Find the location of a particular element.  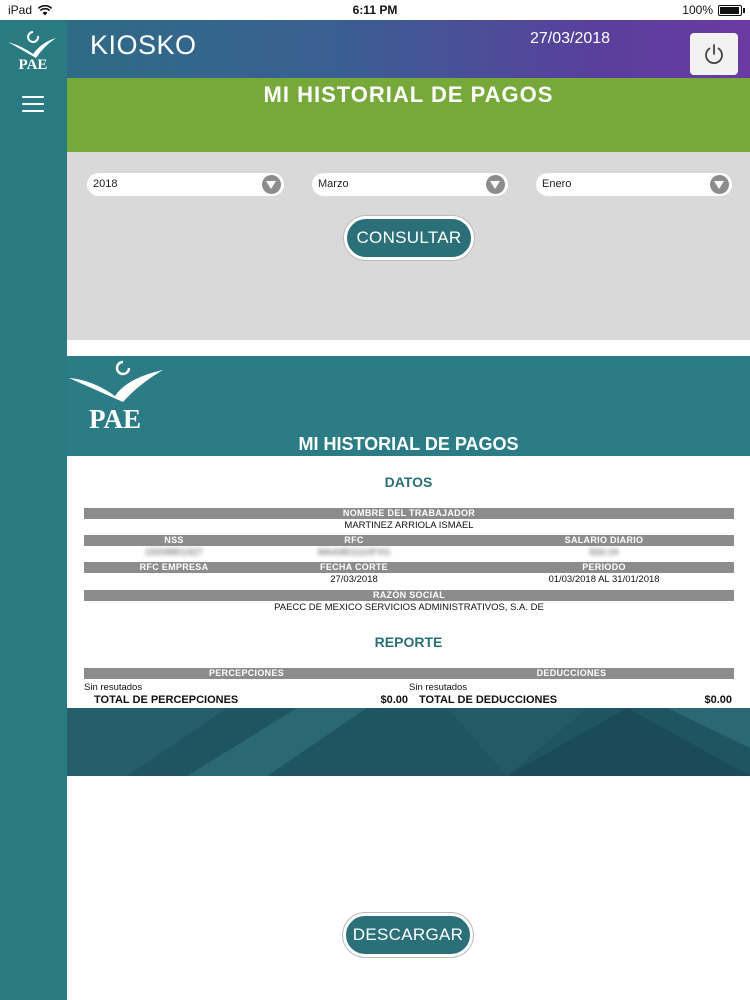

reporte-title: REPORTE is located at coordinates (408, 642).